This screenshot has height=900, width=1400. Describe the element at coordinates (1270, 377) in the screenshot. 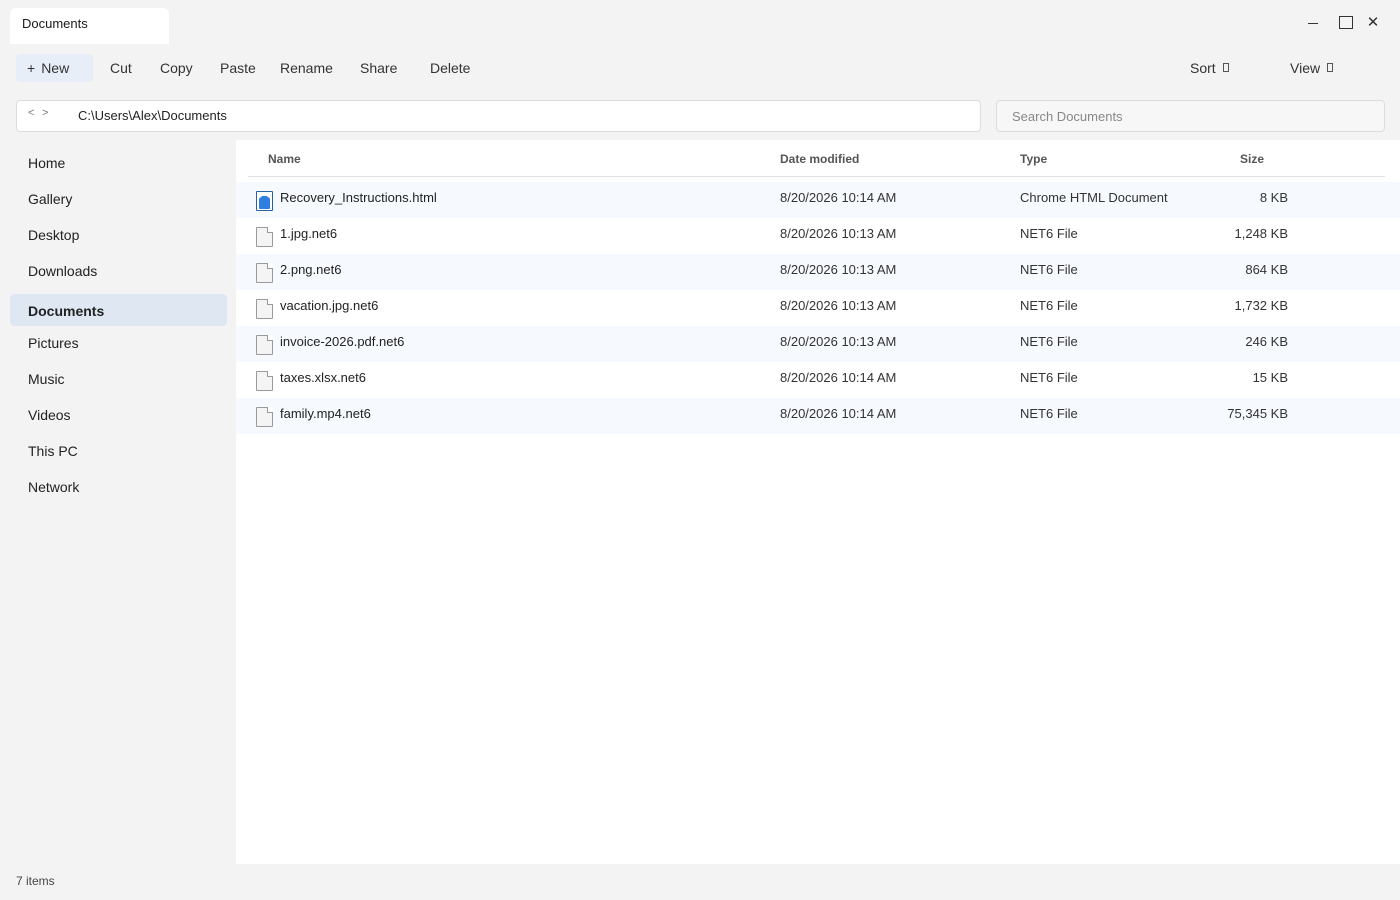

I see `file-size: 15 KB` at that location.